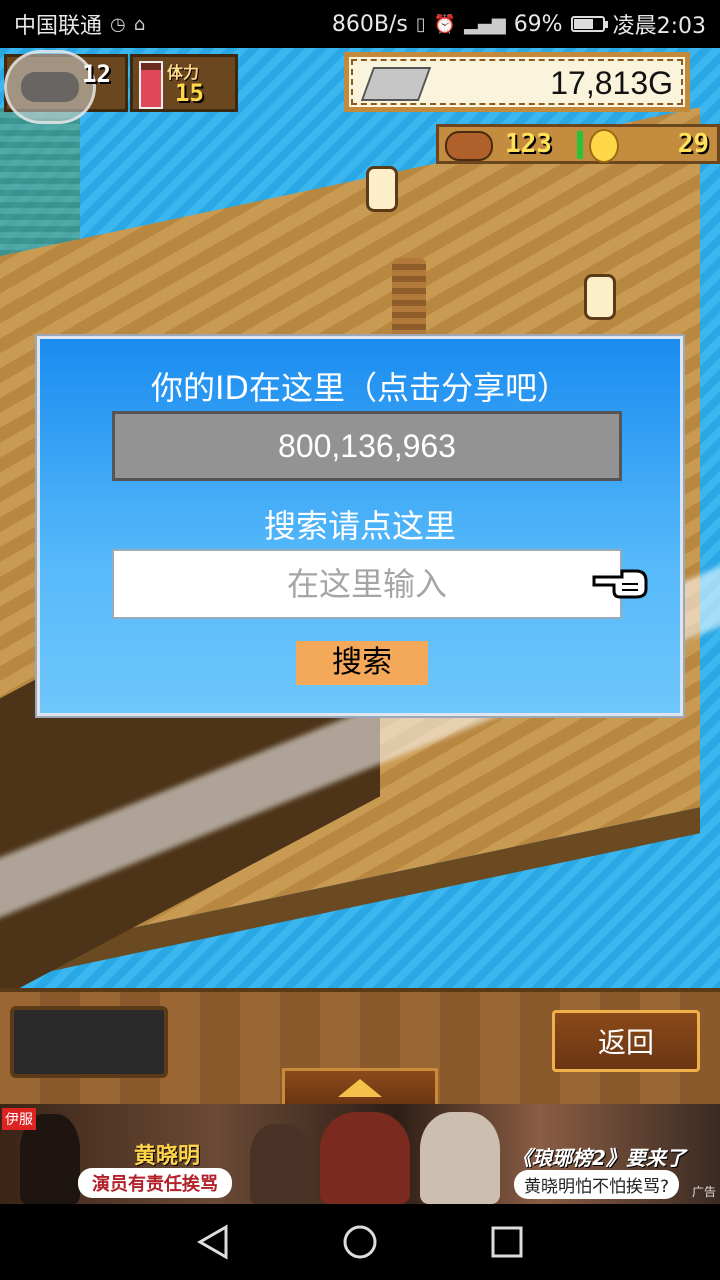 This screenshot has height=1280, width=720. I want to click on system-nav-bar, so click(360, 1242).